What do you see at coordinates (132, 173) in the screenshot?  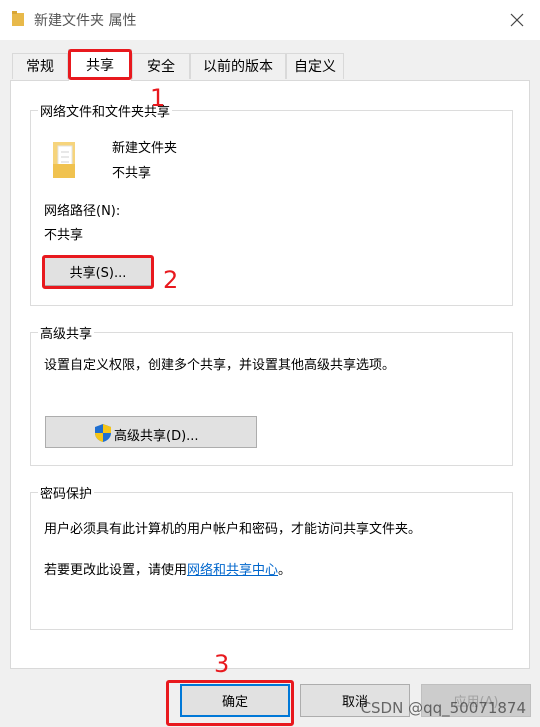 I see `folder-share-status: 不共享` at bounding box center [132, 173].